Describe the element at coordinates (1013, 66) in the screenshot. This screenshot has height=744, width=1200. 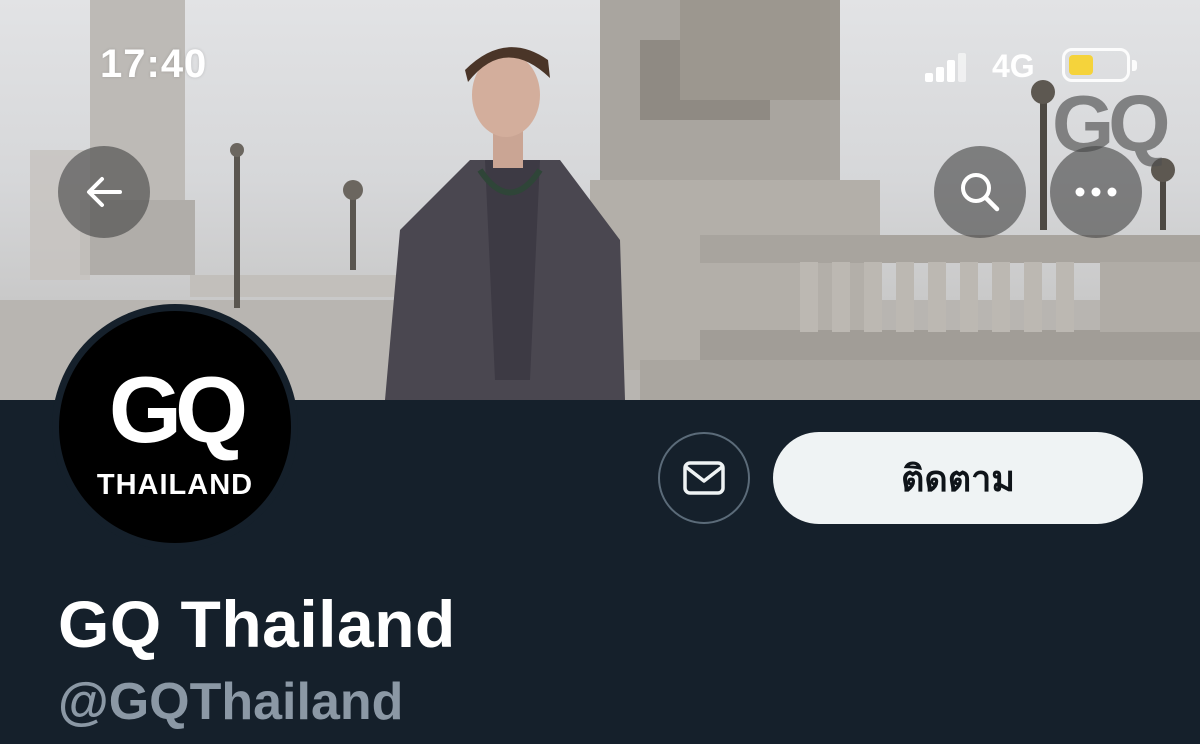
I see `network-type: 4G` at that location.